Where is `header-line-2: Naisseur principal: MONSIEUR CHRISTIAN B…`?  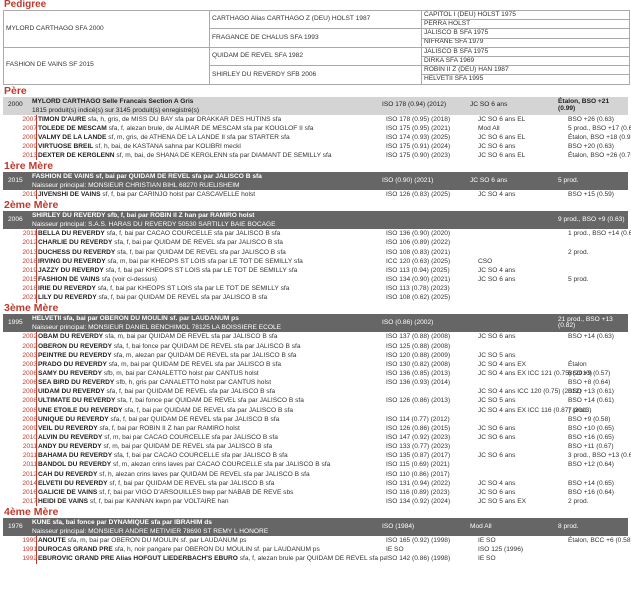 header-line-2: Naisseur principal: MONSIEUR CHRISTIAN B… is located at coordinates (136, 186).